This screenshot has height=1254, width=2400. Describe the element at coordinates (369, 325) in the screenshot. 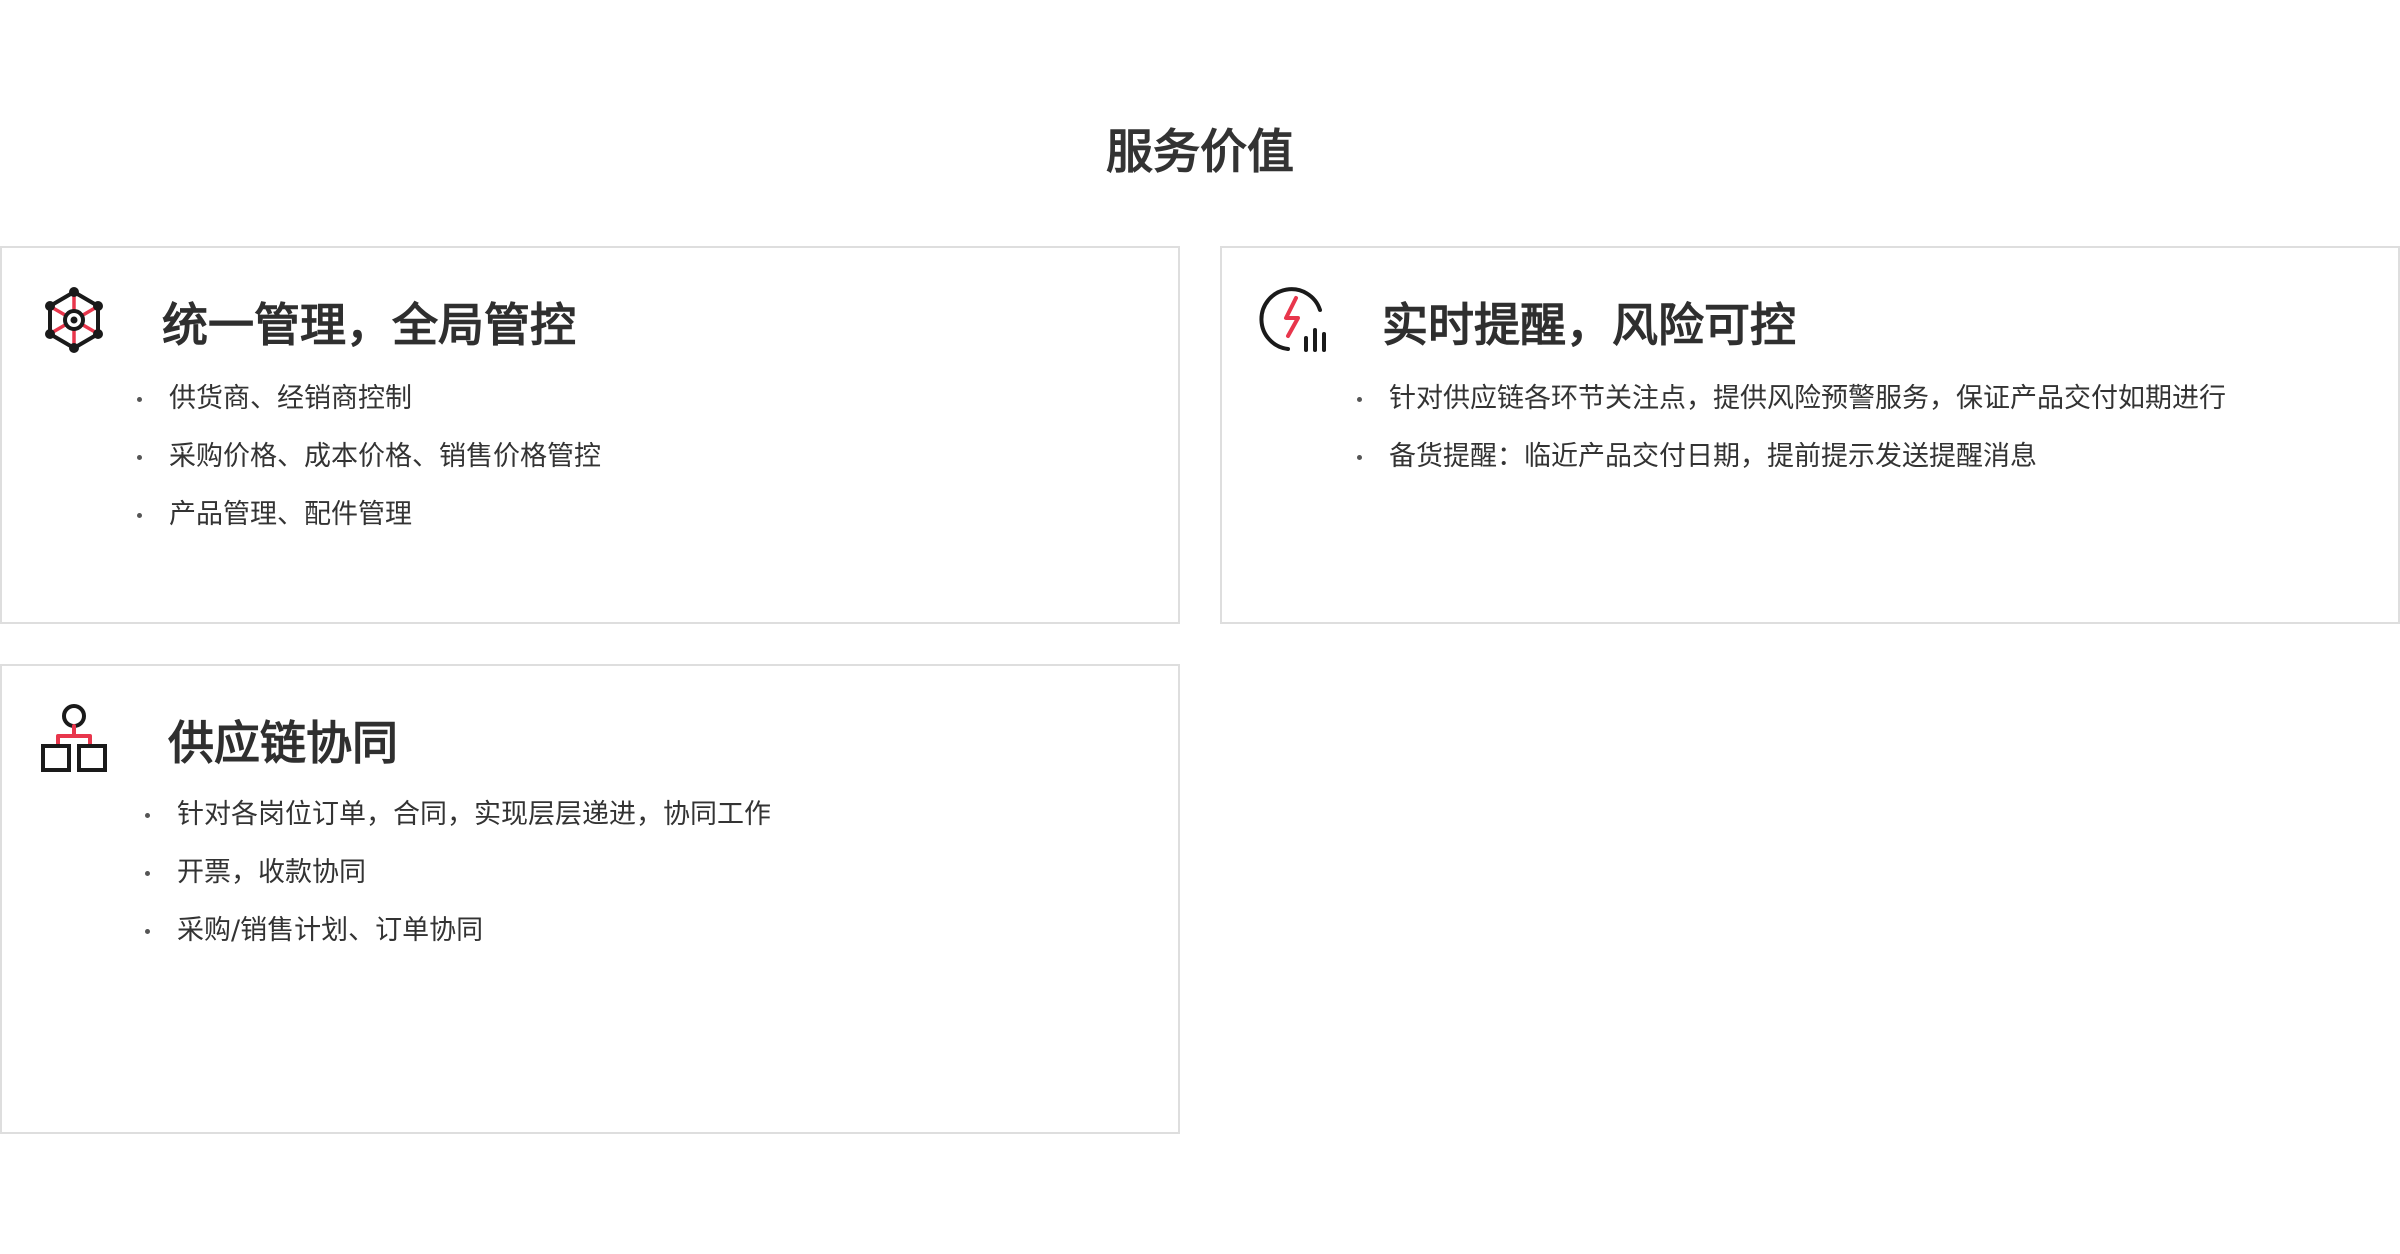

I see `card-title: 统一管理，全局管控` at that location.